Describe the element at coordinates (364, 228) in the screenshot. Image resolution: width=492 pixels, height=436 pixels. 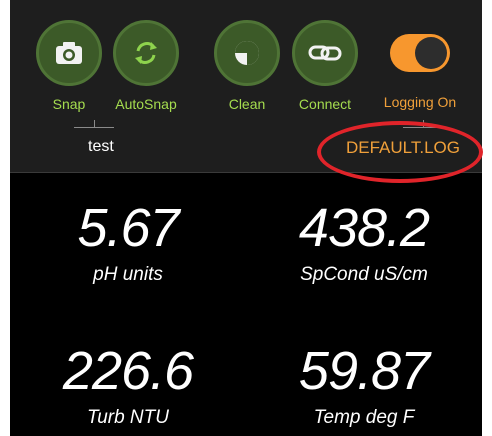
I see `reading-value: 438.2` at that location.